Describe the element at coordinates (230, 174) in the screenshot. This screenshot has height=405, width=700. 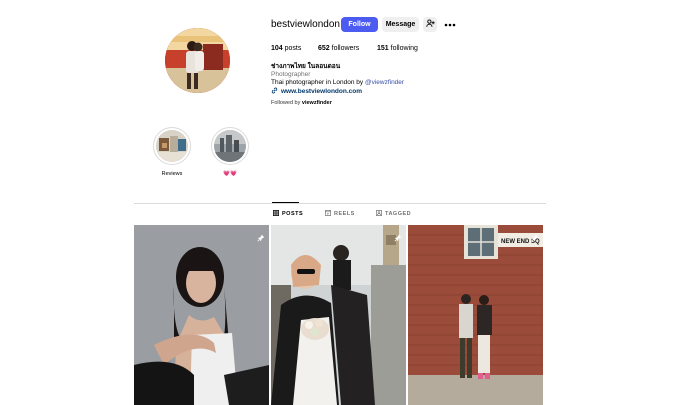
I see `highlight-label: 💗💗` at that location.